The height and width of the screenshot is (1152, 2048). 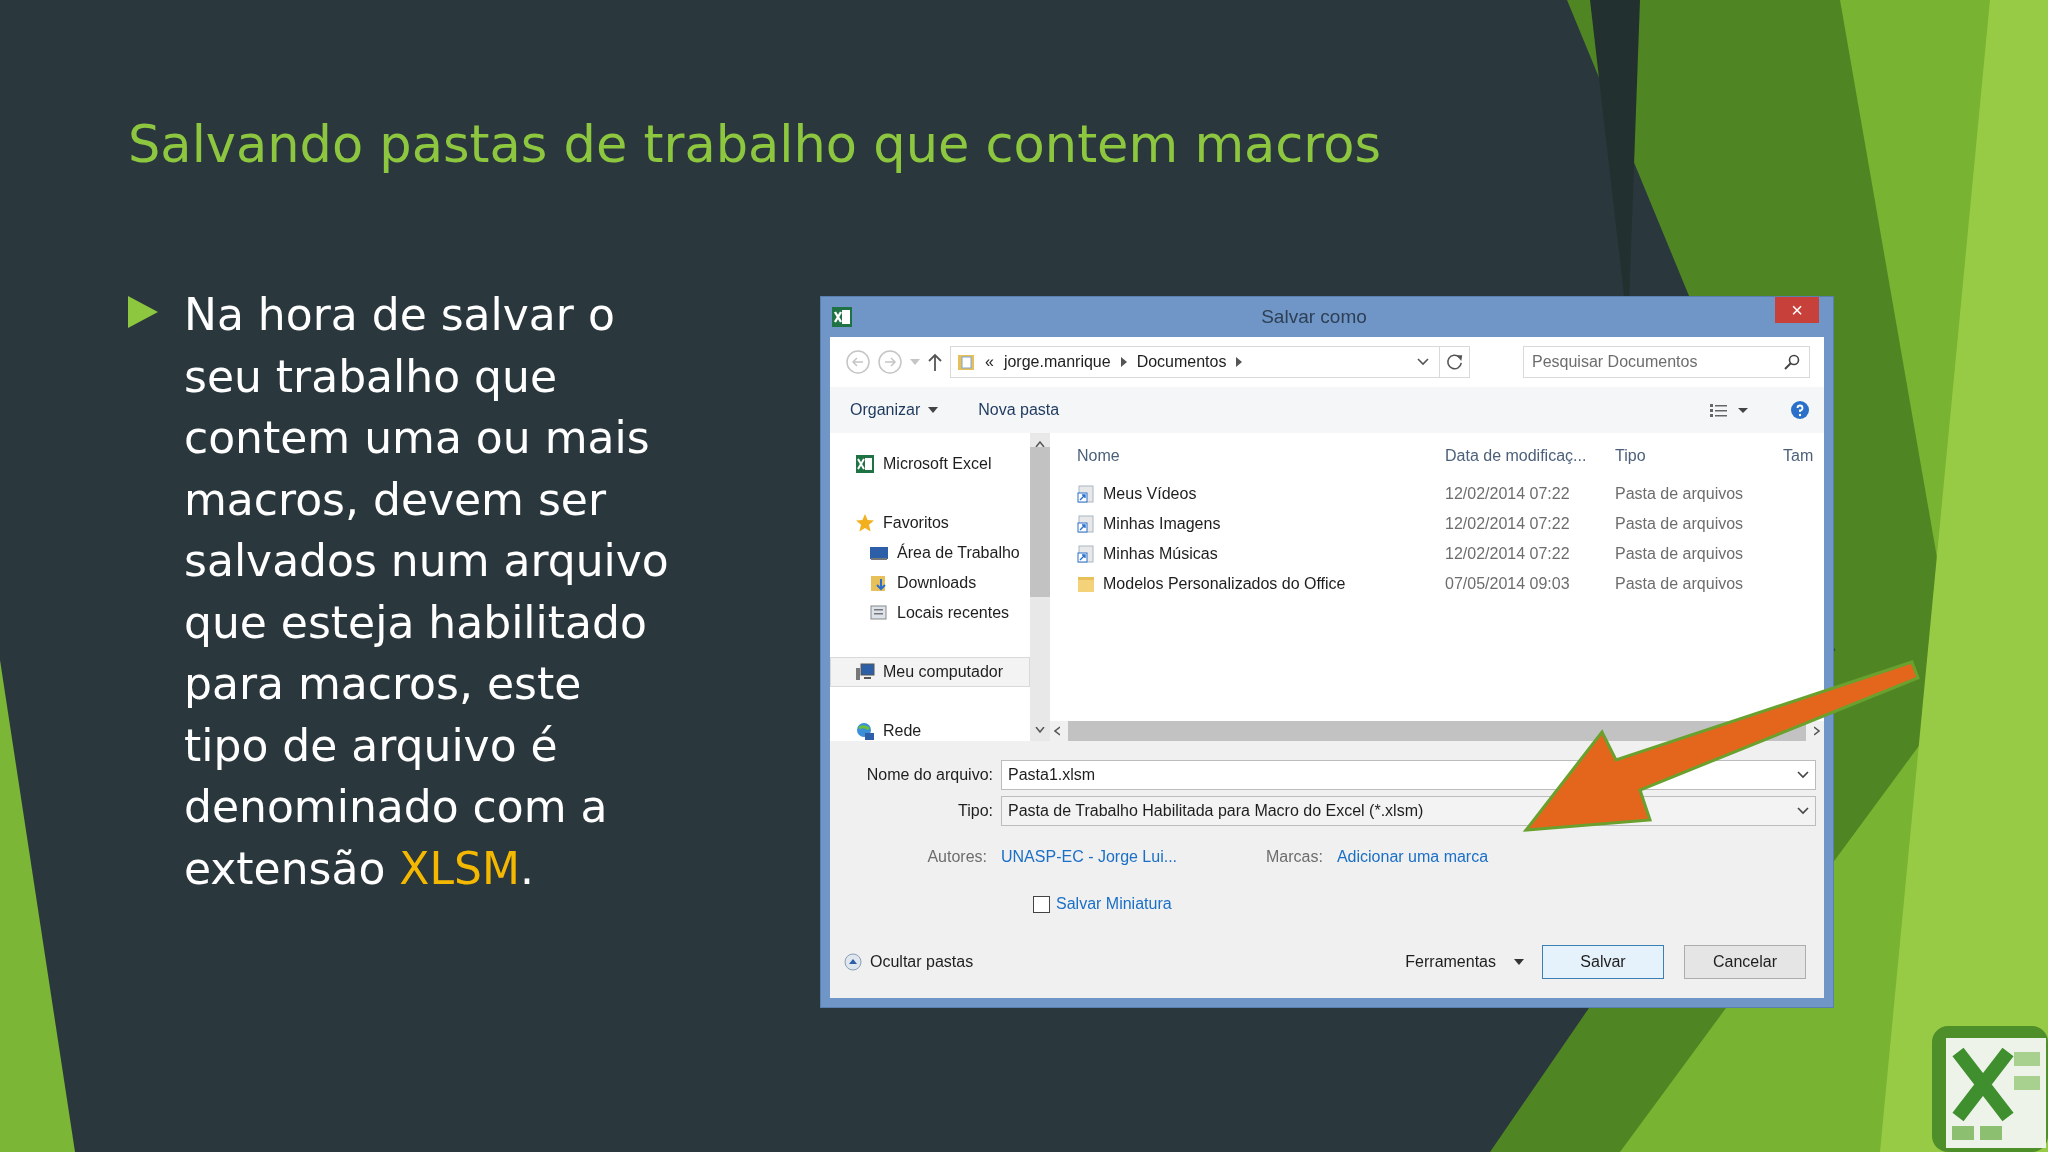 I want to click on column-header: Nome, so click(x=1261, y=456).